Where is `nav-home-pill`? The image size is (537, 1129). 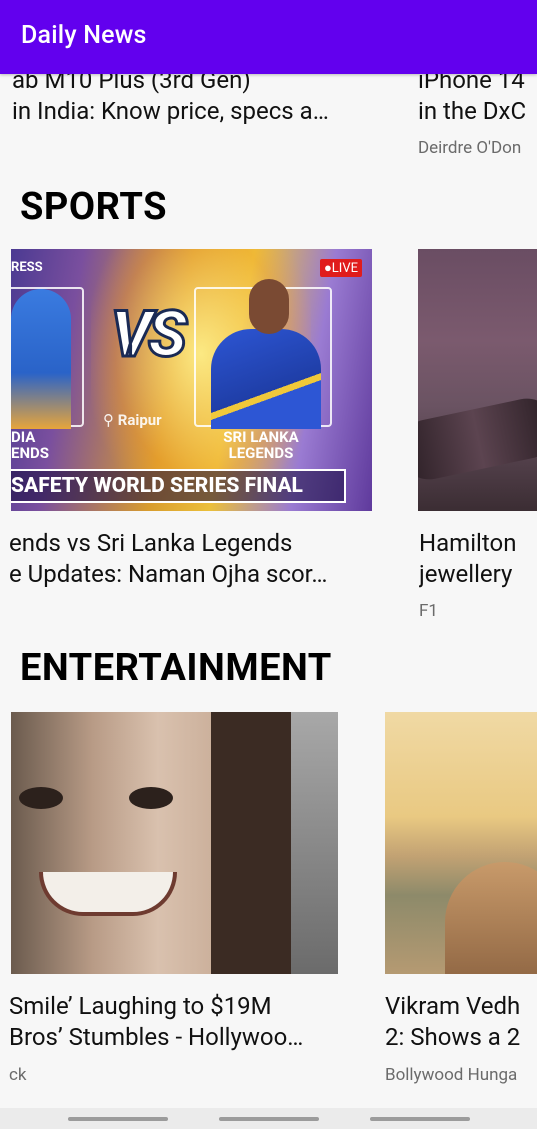 nav-home-pill is located at coordinates (269, 1119).